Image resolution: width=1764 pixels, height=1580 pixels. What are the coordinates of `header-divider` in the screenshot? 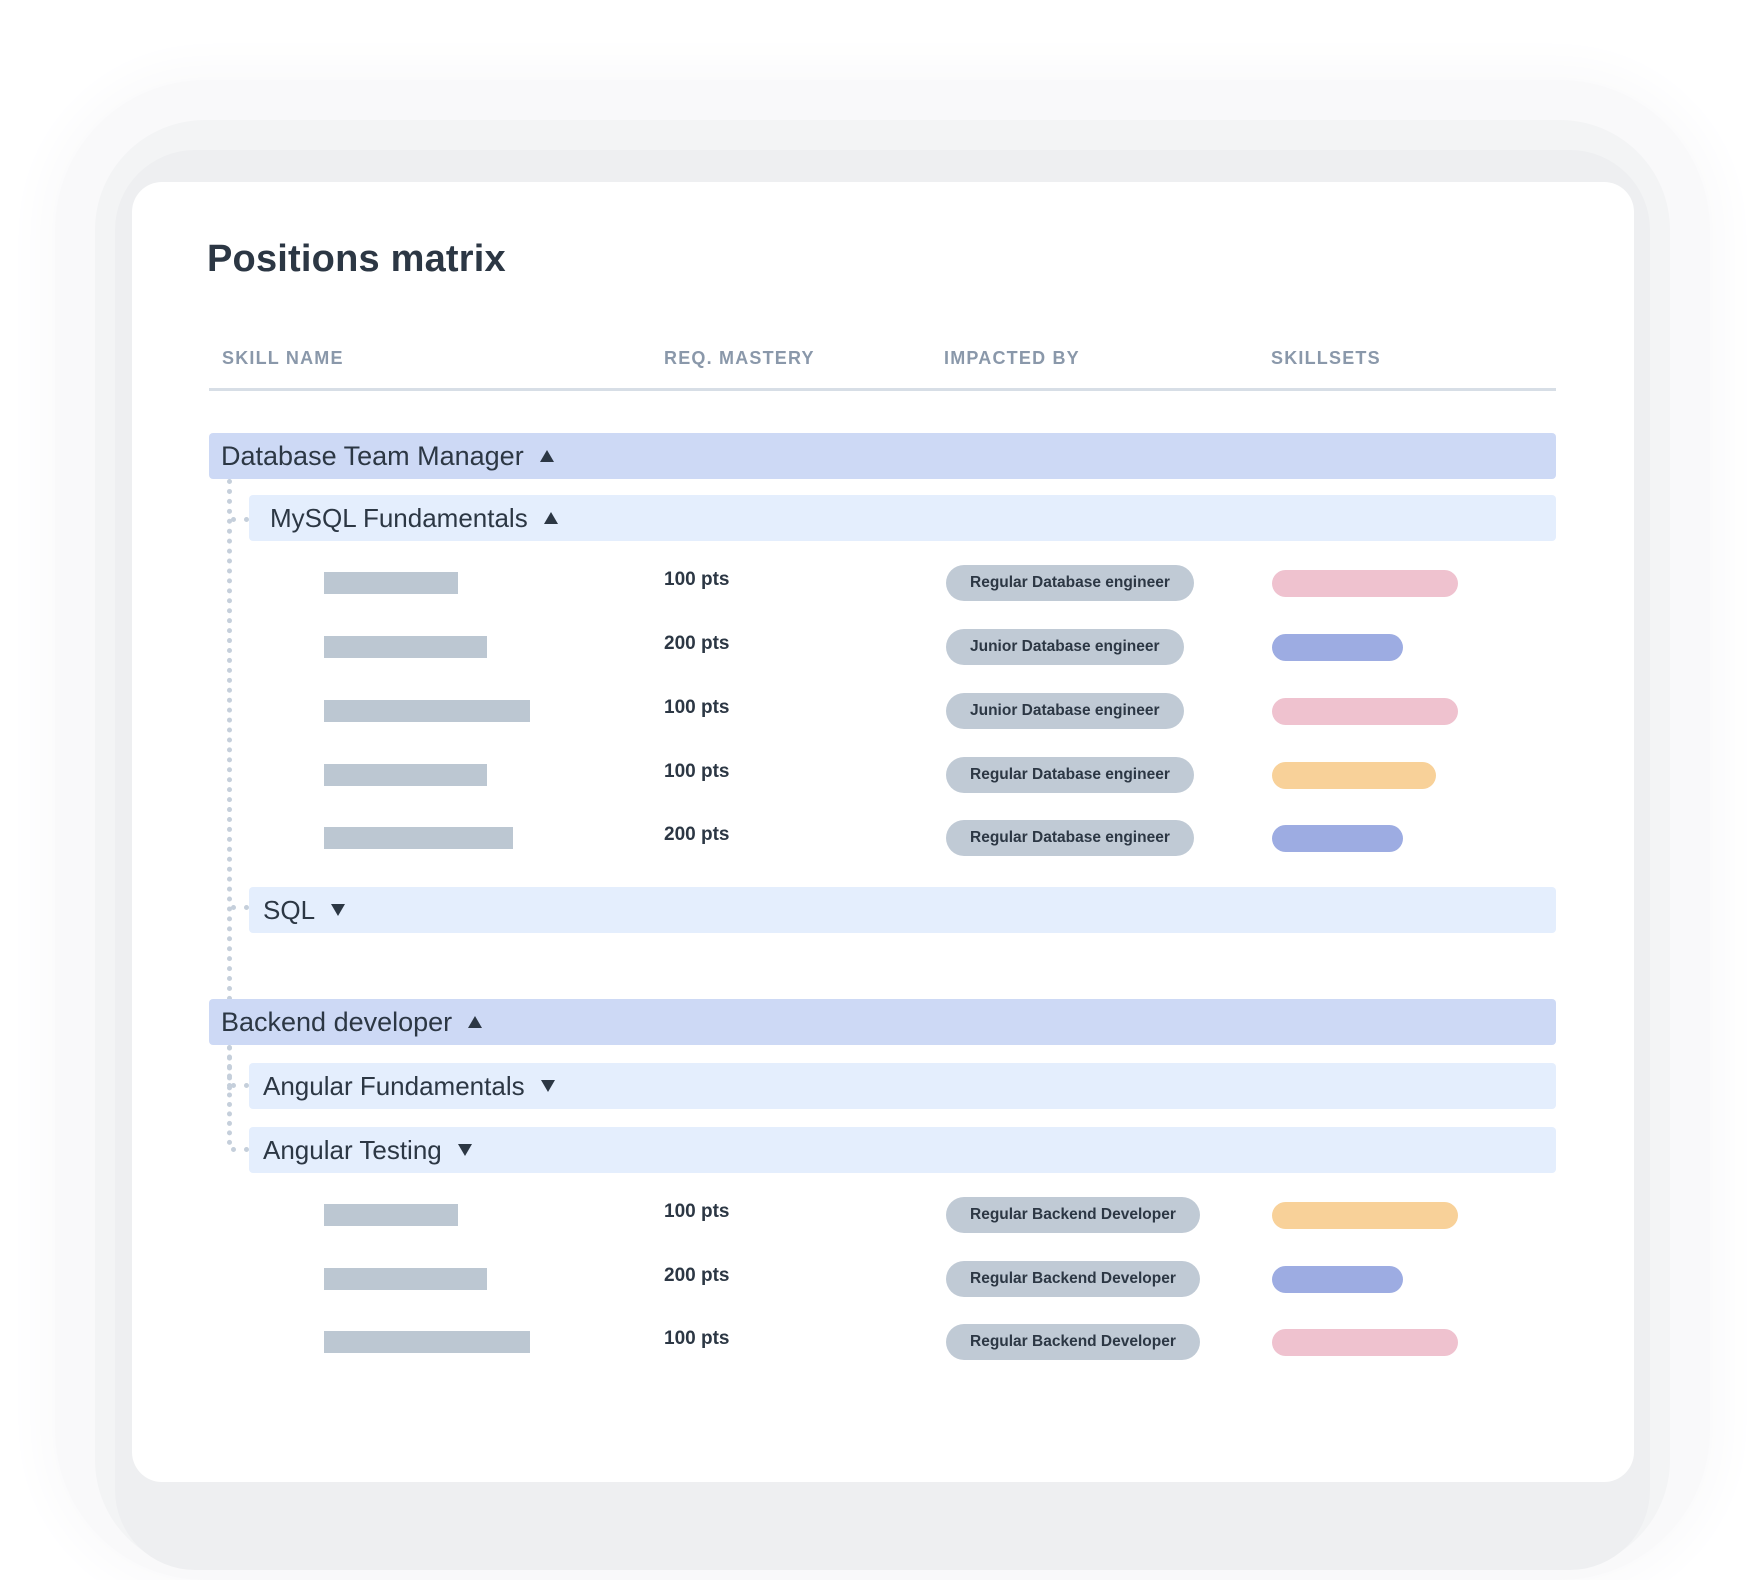 It's located at (882, 389).